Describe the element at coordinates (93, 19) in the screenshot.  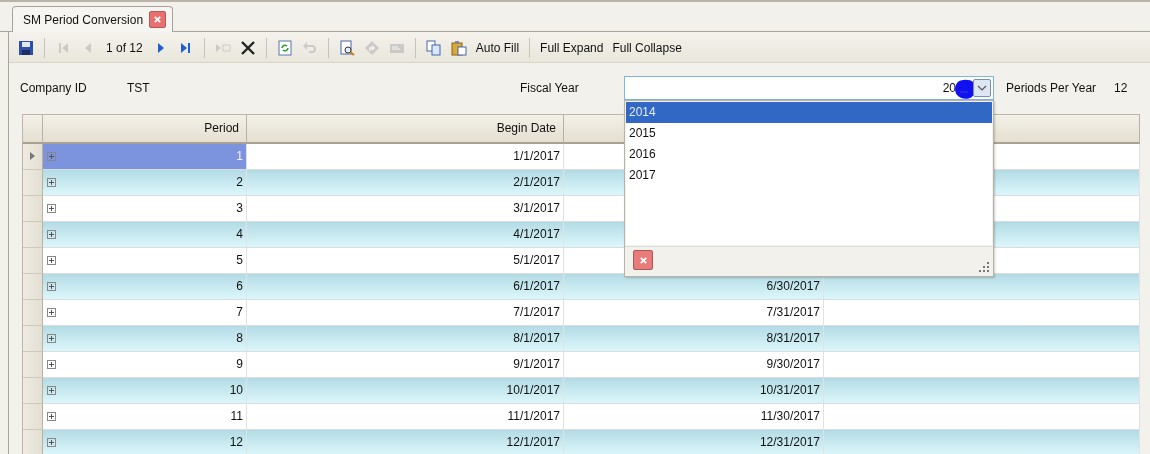
I see `document-tab: SM Period Conversion` at that location.